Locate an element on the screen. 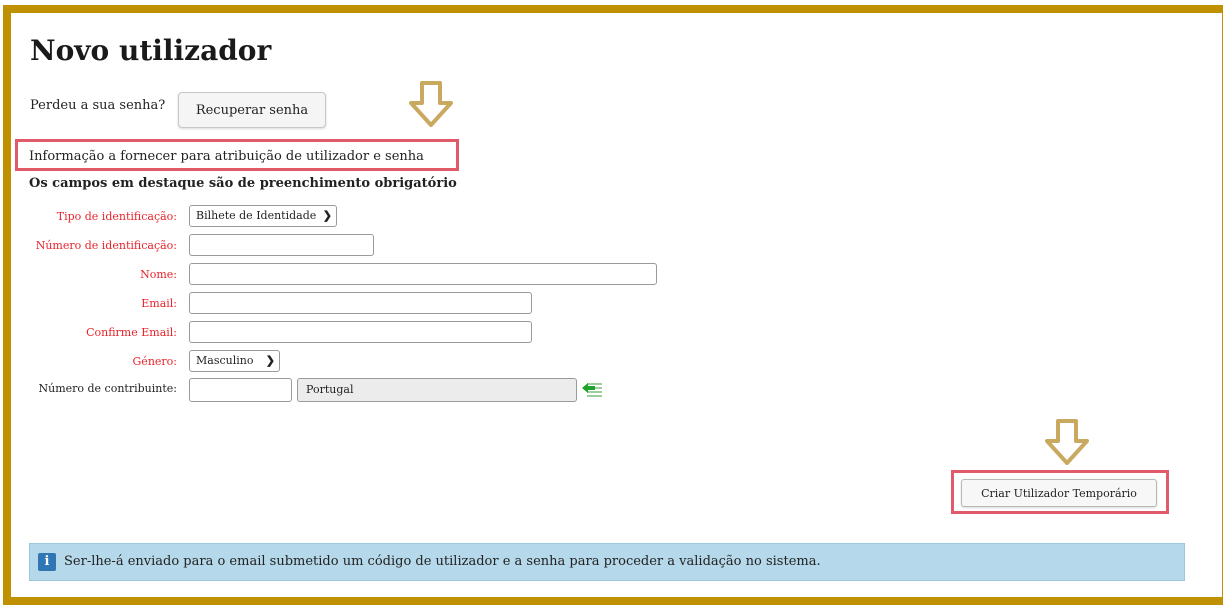  numero-label-wrap: Número de identificação: is located at coordinates (94, 246).